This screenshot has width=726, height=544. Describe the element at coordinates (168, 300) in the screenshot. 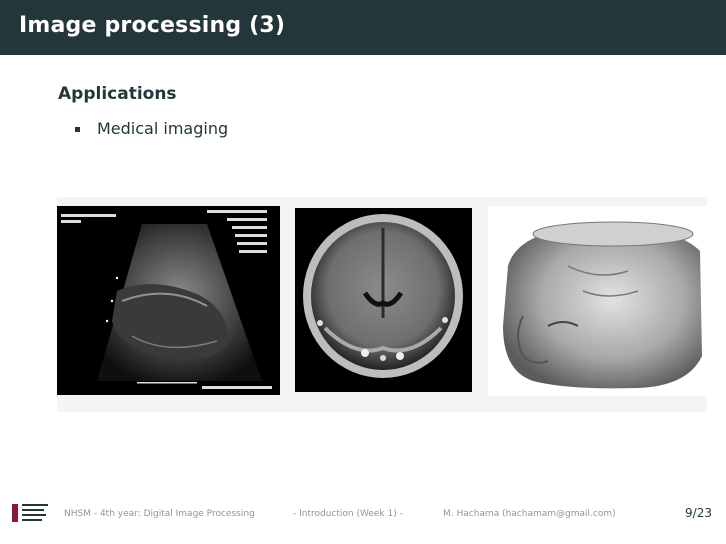

I see `ultrasound-image` at that location.